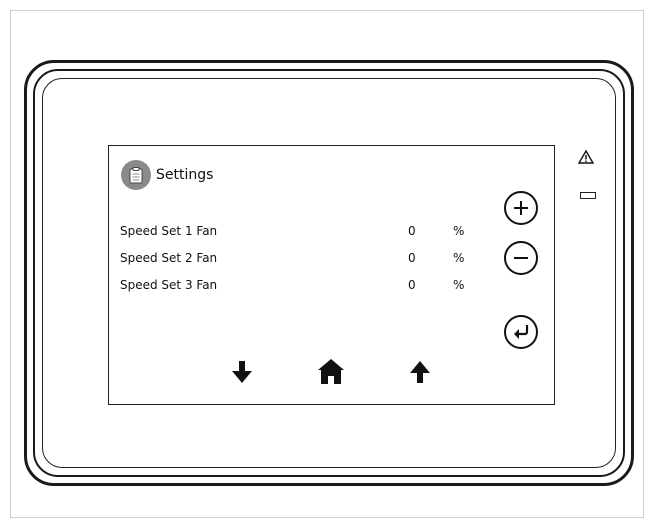 The image size is (656, 530). I want to click on setting-row: Speed Set 2 Fan 0 %, so click(295, 259).